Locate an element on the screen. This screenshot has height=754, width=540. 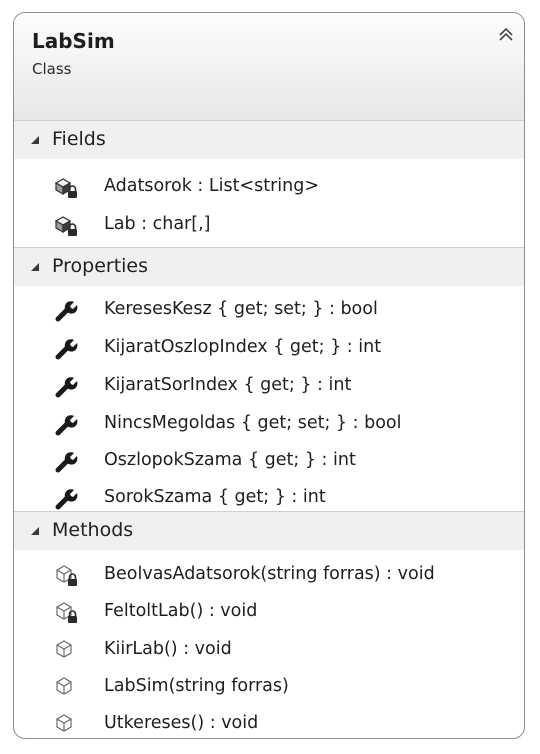
member-label: Lab : char[,] is located at coordinates (157, 224).